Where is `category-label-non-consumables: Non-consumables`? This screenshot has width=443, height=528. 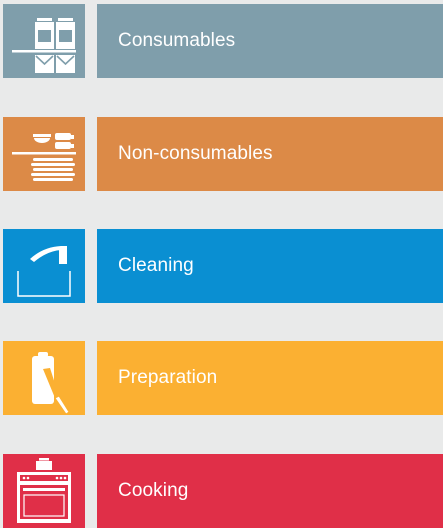
category-label-non-consumables: Non-consumables is located at coordinates (270, 154).